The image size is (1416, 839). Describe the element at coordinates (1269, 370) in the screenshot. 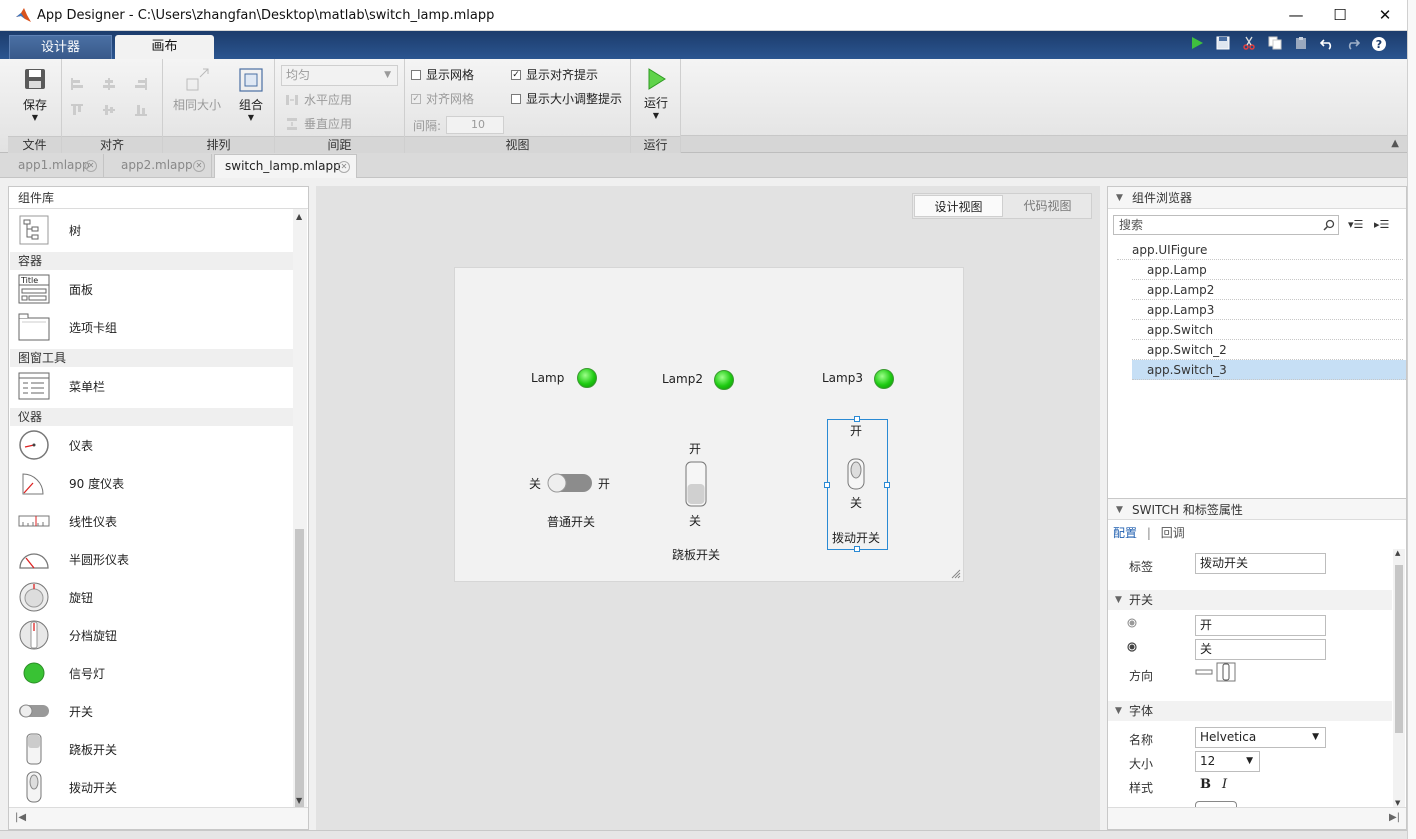

I see `tree-item-switch-3: app.Switch_3` at that location.